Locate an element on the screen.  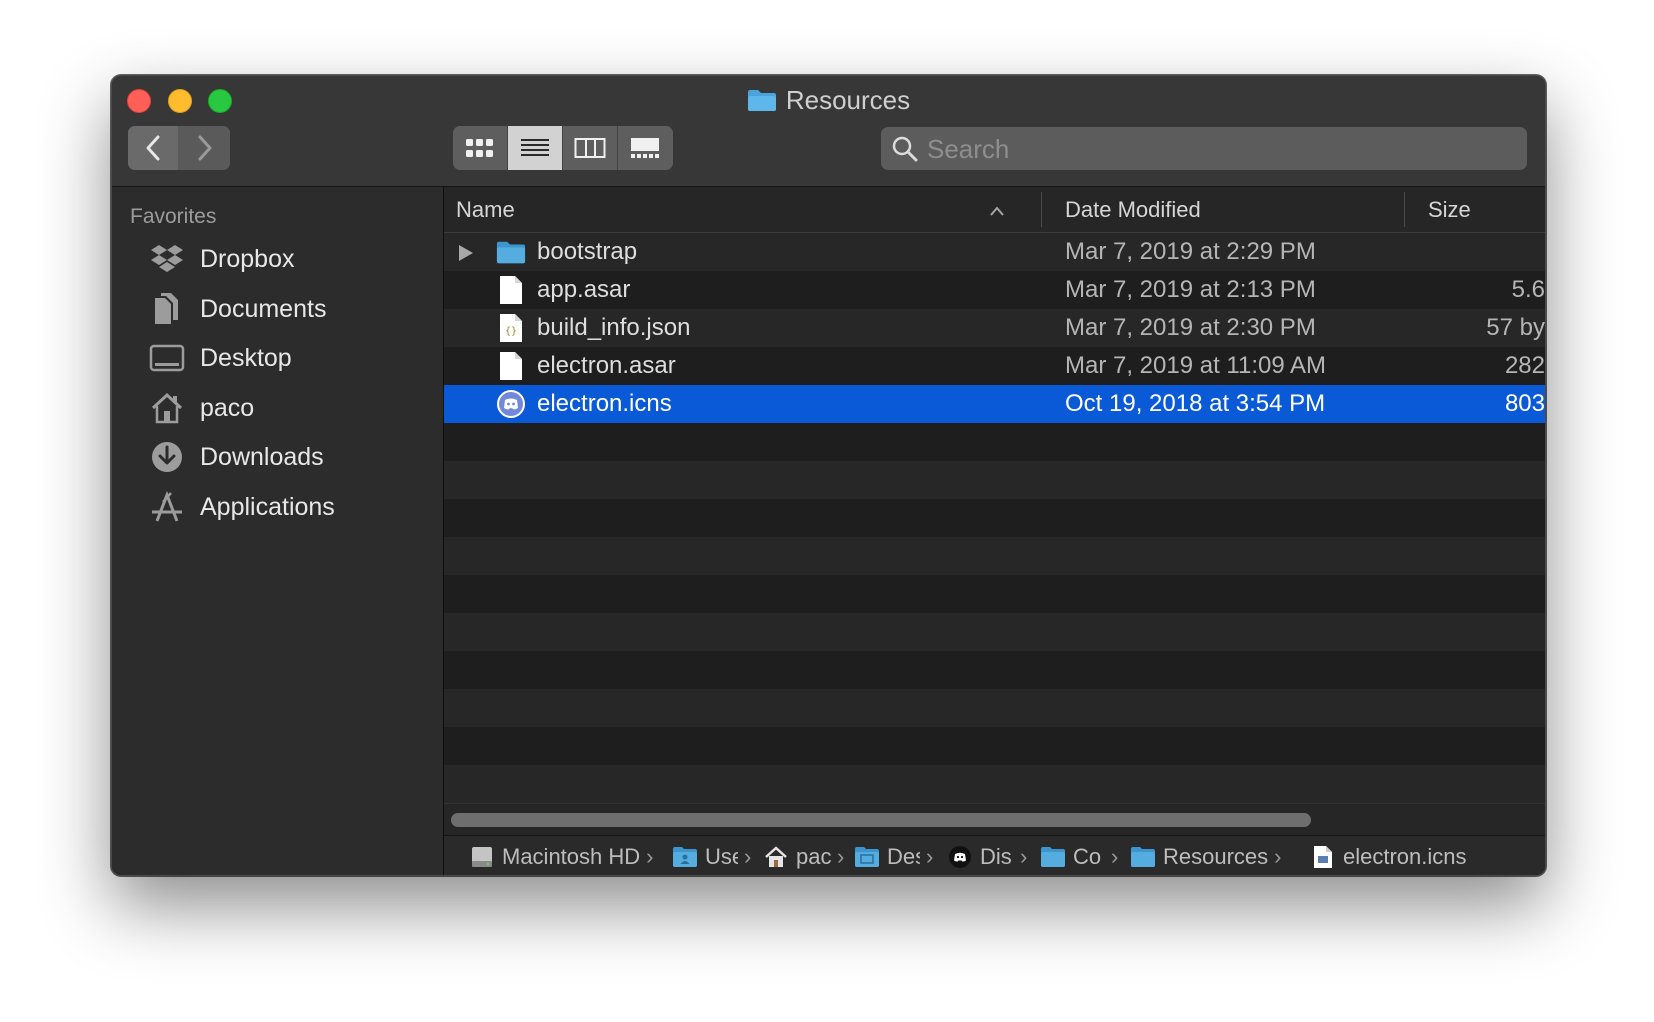
path-item-users: Use › is located at coordinates (711, 857).